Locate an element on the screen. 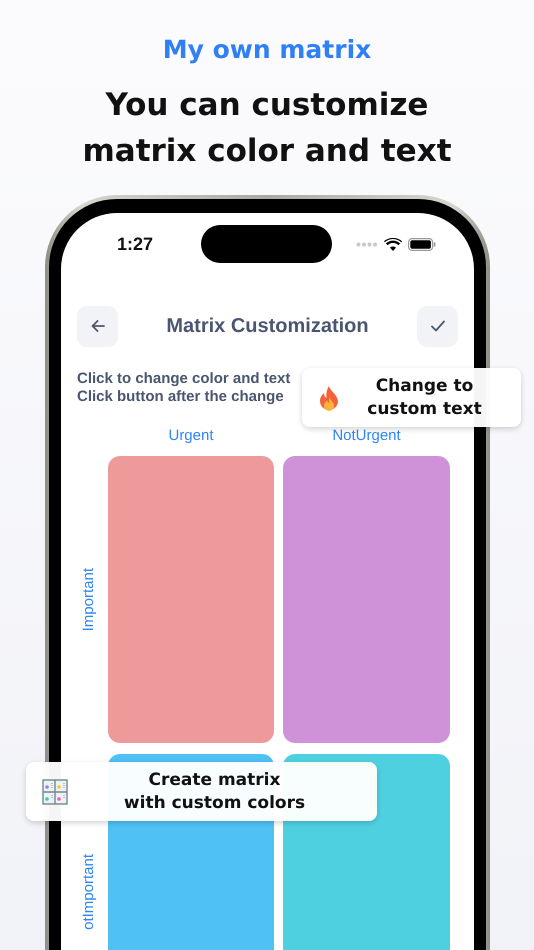  headline: You can customize matrix color and text is located at coordinates (267, 128).